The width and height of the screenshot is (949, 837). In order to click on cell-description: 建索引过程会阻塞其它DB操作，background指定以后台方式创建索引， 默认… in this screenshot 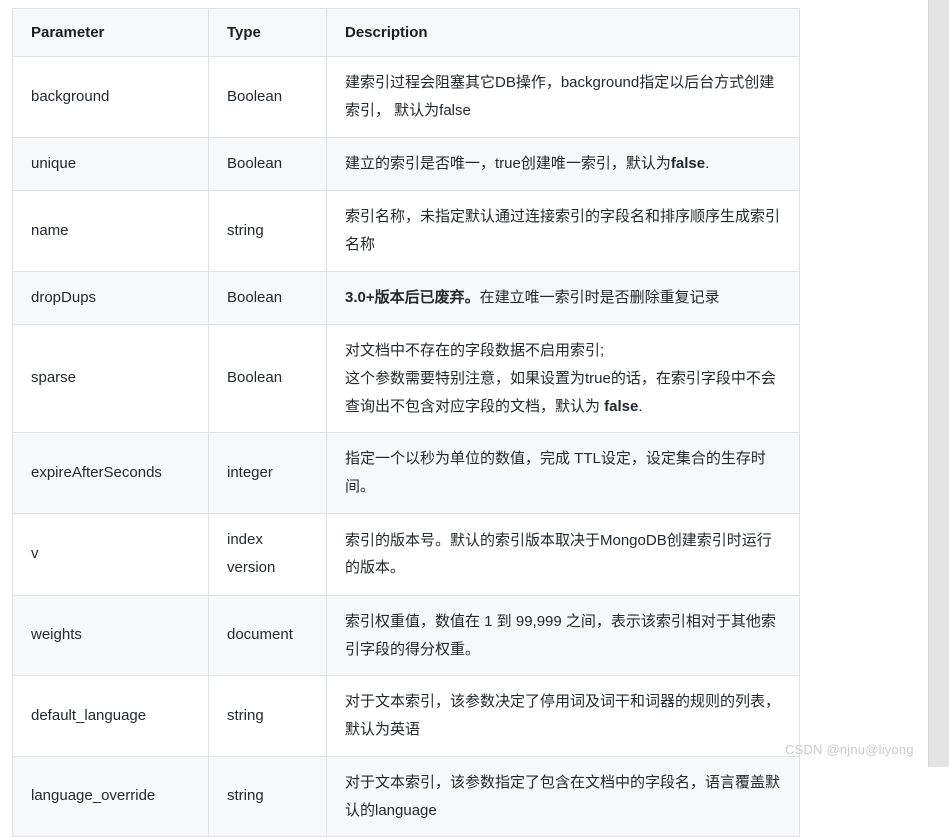, I will do `click(563, 97)`.